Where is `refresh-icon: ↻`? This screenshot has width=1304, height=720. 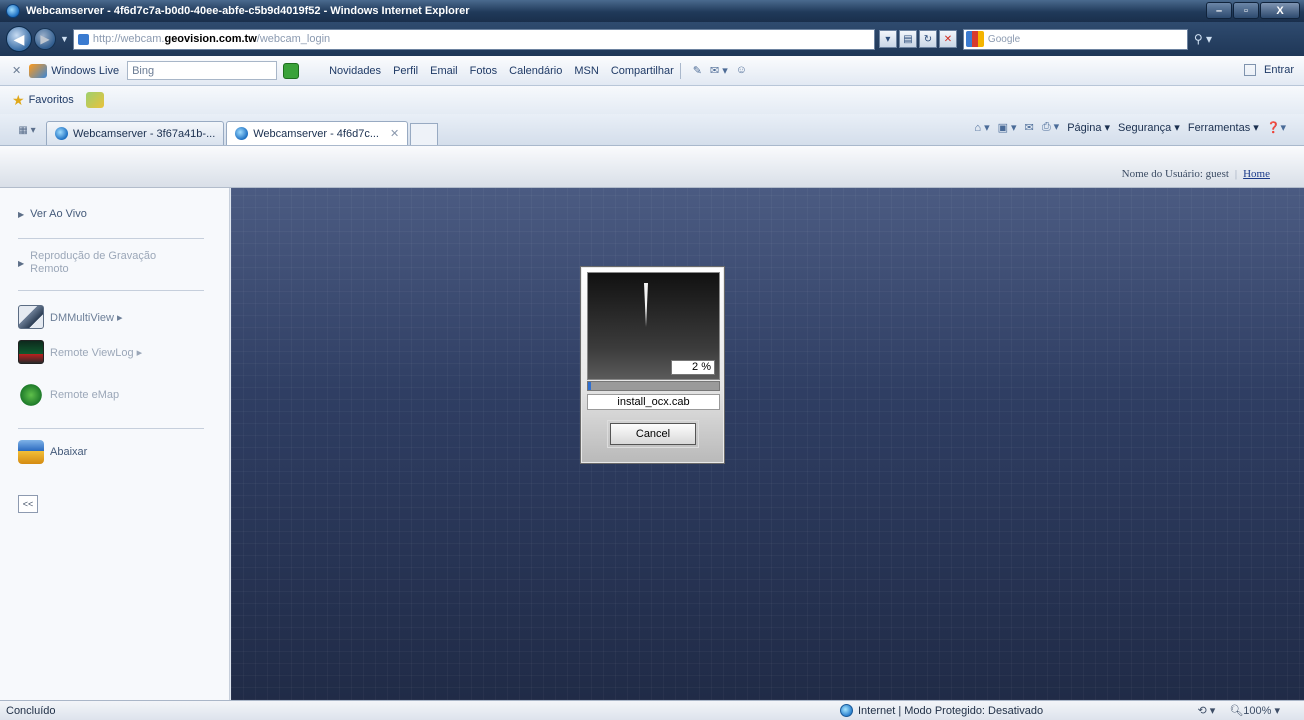
refresh-icon: ↻ is located at coordinates (927, 39).